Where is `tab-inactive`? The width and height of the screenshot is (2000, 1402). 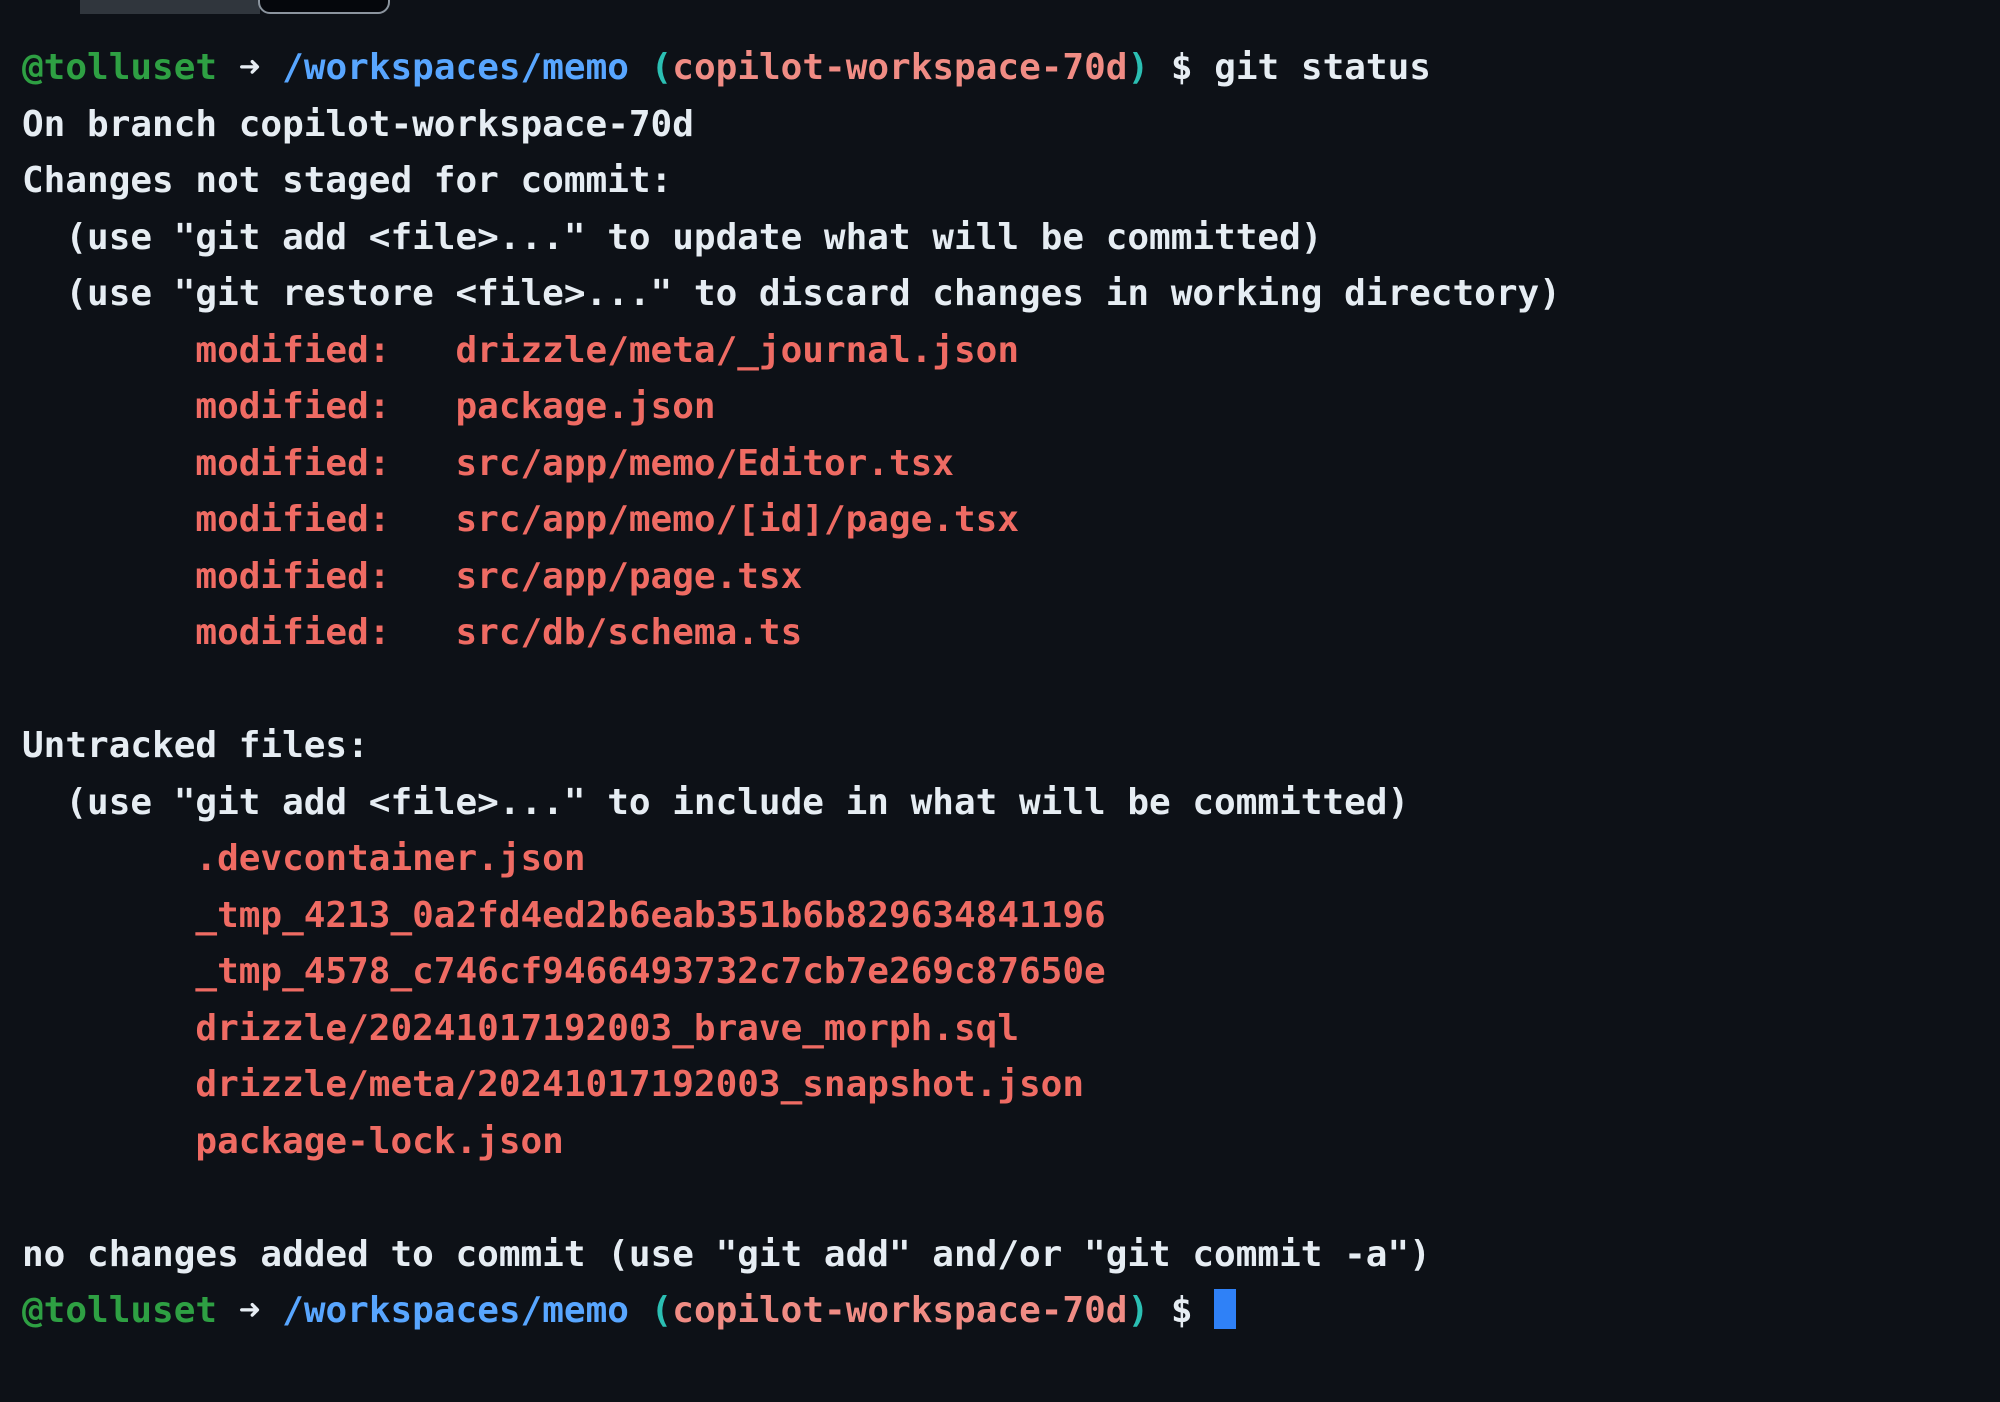
tab-inactive is located at coordinates (170, 7).